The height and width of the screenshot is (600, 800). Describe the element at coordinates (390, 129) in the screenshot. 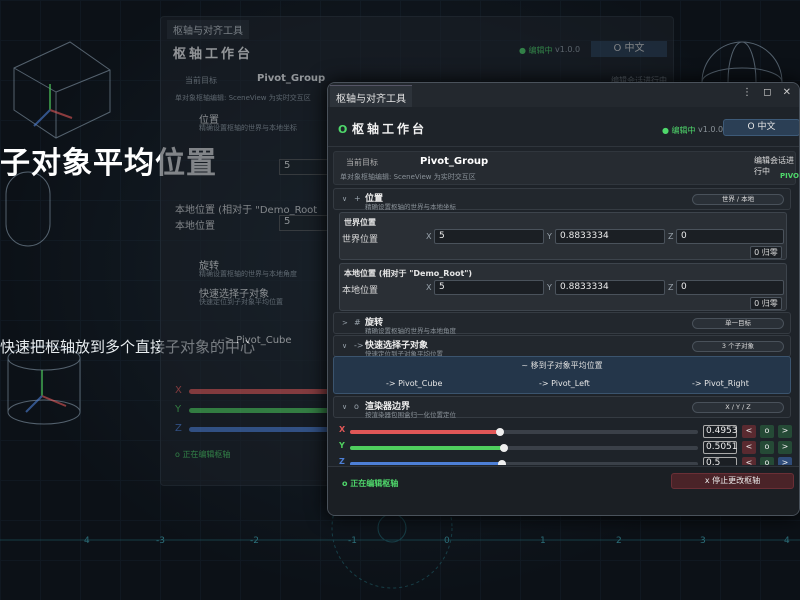

I see `page-title: 枢轴工作台` at that location.